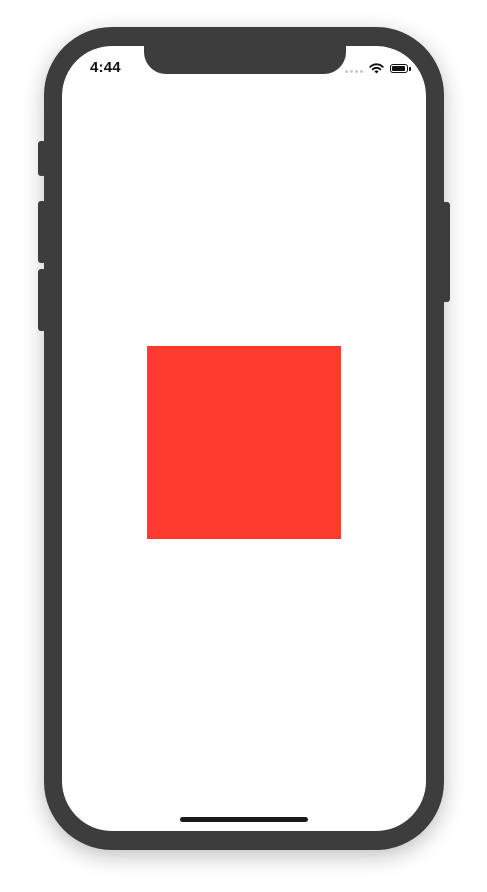 This screenshot has height=892, width=487. What do you see at coordinates (354, 68) in the screenshot?
I see `cellular-signal-icon` at bounding box center [354, 68].